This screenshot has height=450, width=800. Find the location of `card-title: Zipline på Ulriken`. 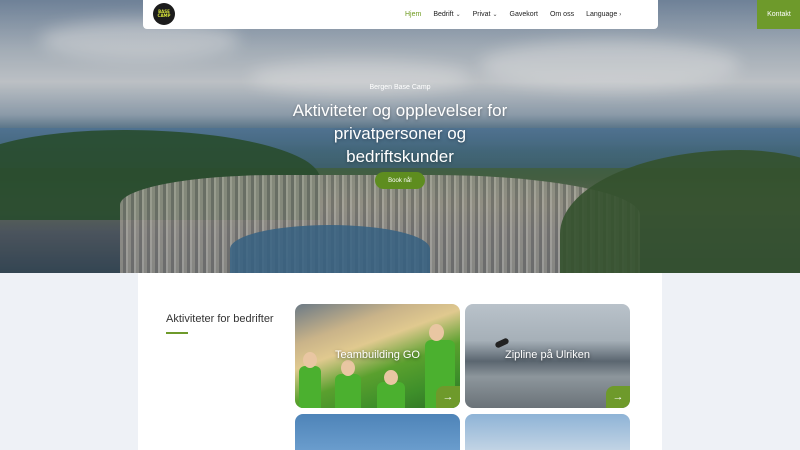

card-title: Zipline på Ulriken is located at coordinates (547, 355).